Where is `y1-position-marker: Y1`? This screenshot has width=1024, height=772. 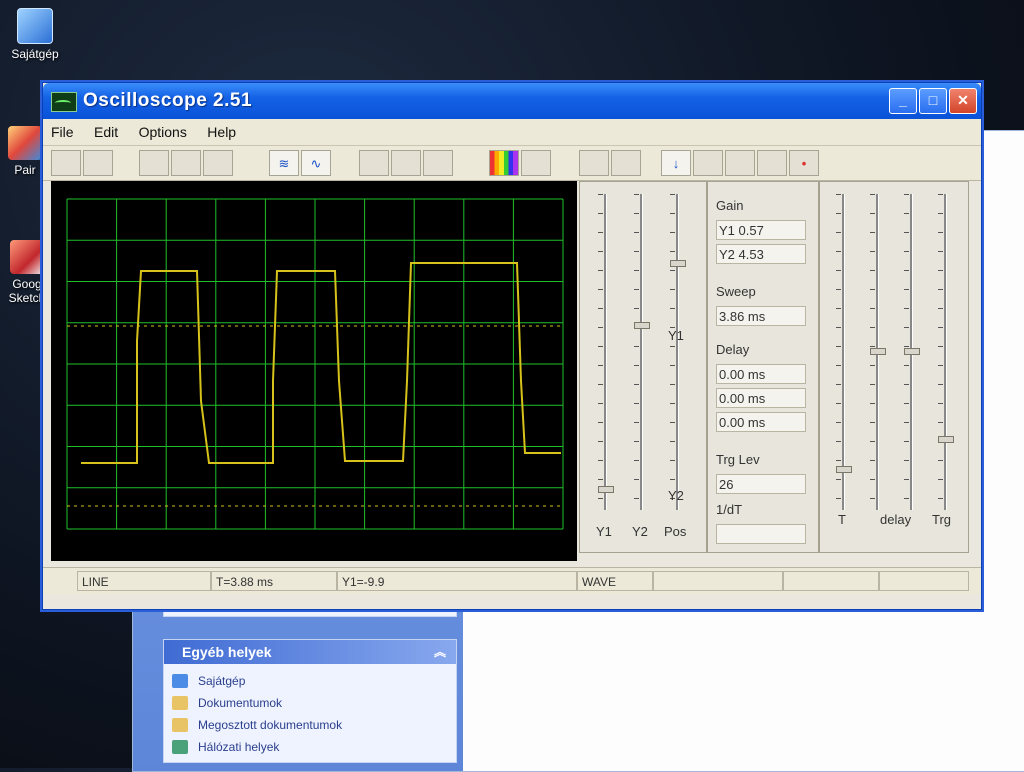 y1-position-marker: Y1 is located at coordinates (676, 335).